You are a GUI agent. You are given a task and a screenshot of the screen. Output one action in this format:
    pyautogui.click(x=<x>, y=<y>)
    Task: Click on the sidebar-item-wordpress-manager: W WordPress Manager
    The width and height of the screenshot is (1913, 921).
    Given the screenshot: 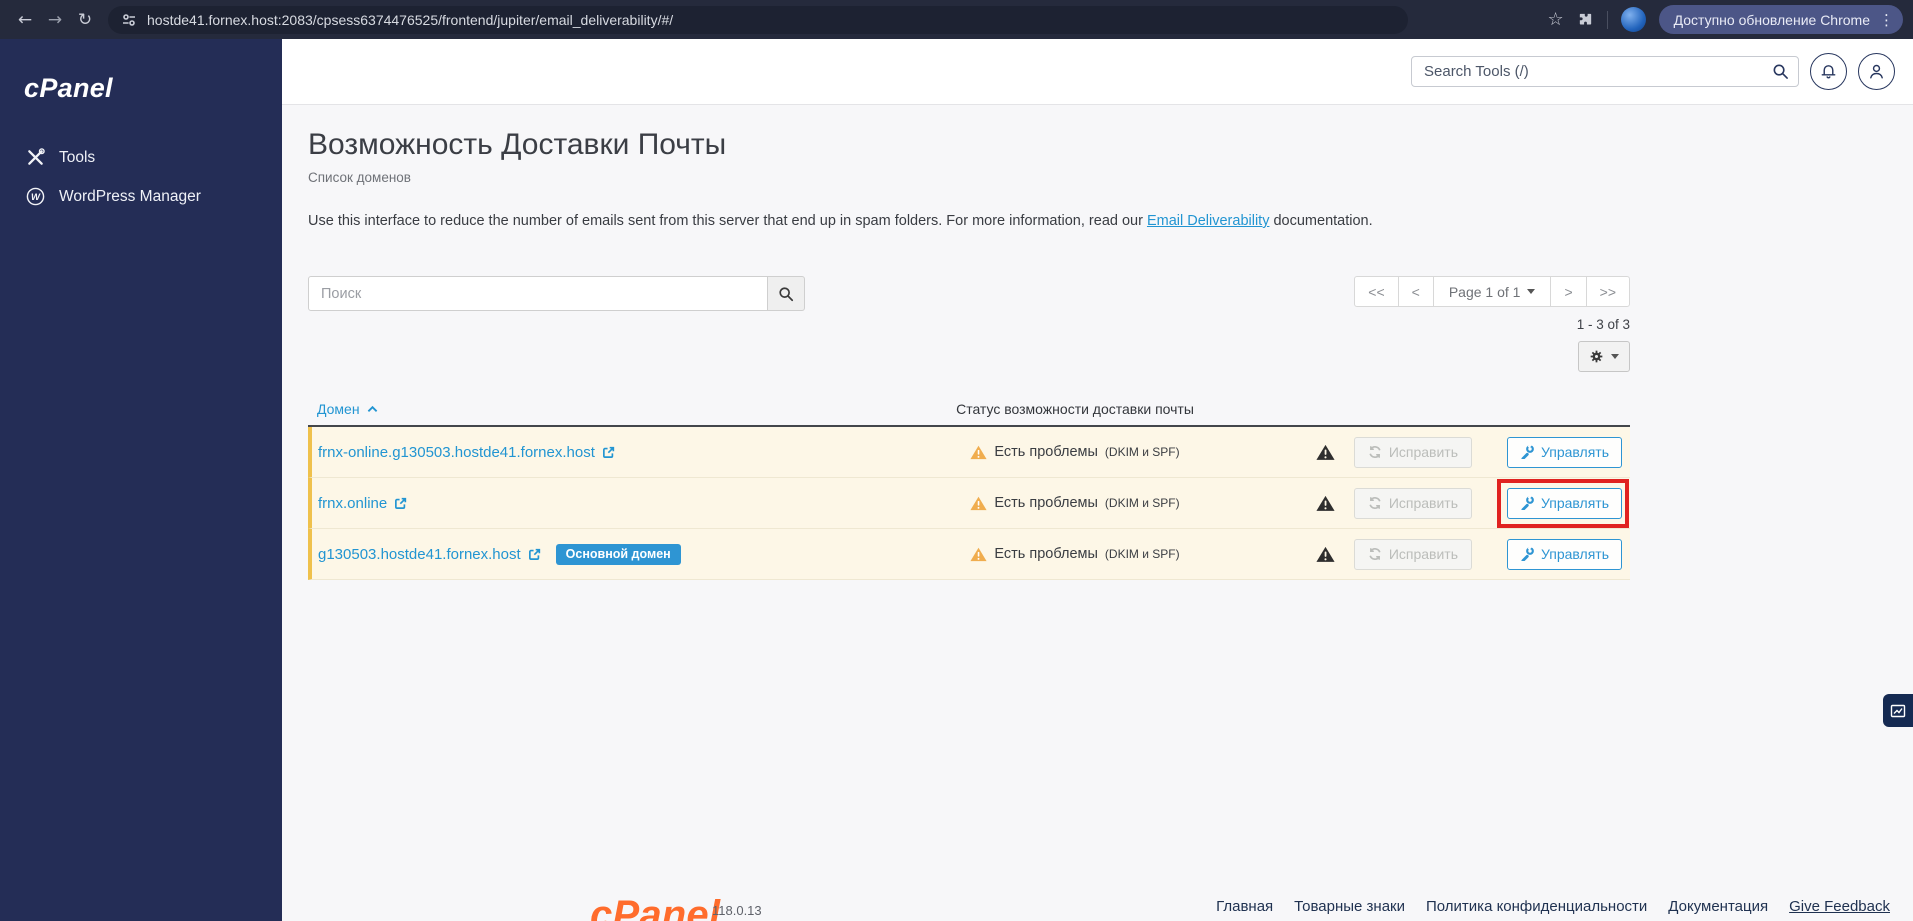 What is the action you would take?
    pyautogui.click(x=141, y=196)
    